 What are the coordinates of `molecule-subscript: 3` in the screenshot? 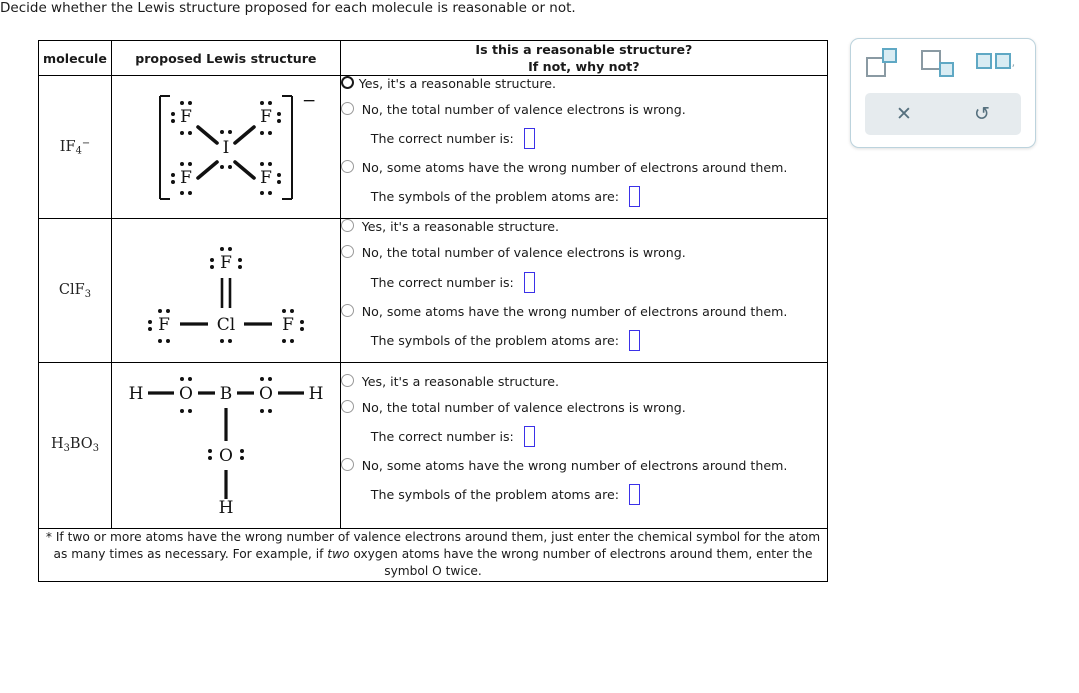 It's located at (87, 294).